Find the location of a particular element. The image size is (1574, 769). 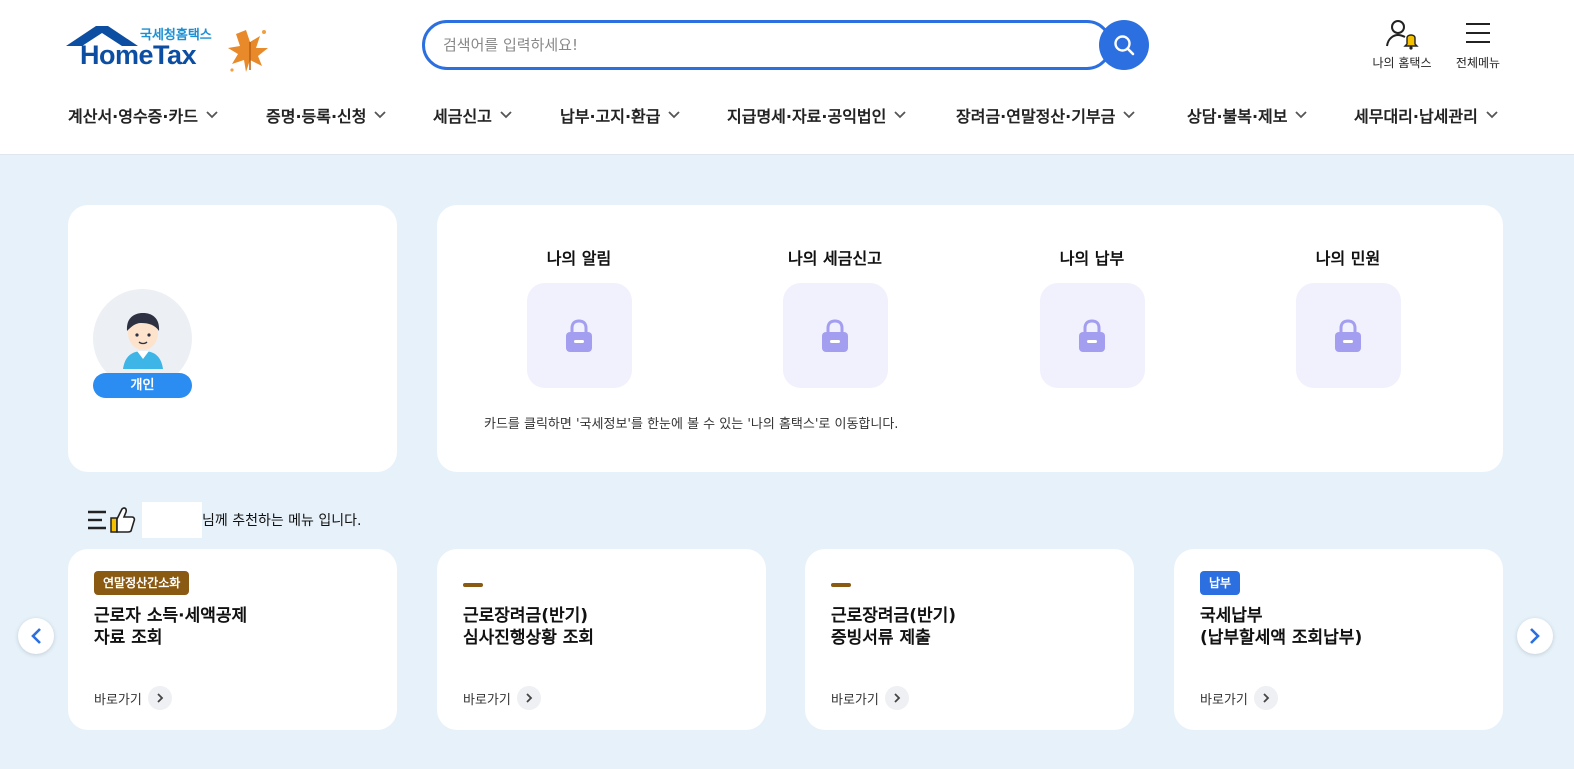

recommend-card-tax-payment: 납부 국세납부 (납부할세액 조회납부) 바로가기 is located at coordinates (1338, 639).